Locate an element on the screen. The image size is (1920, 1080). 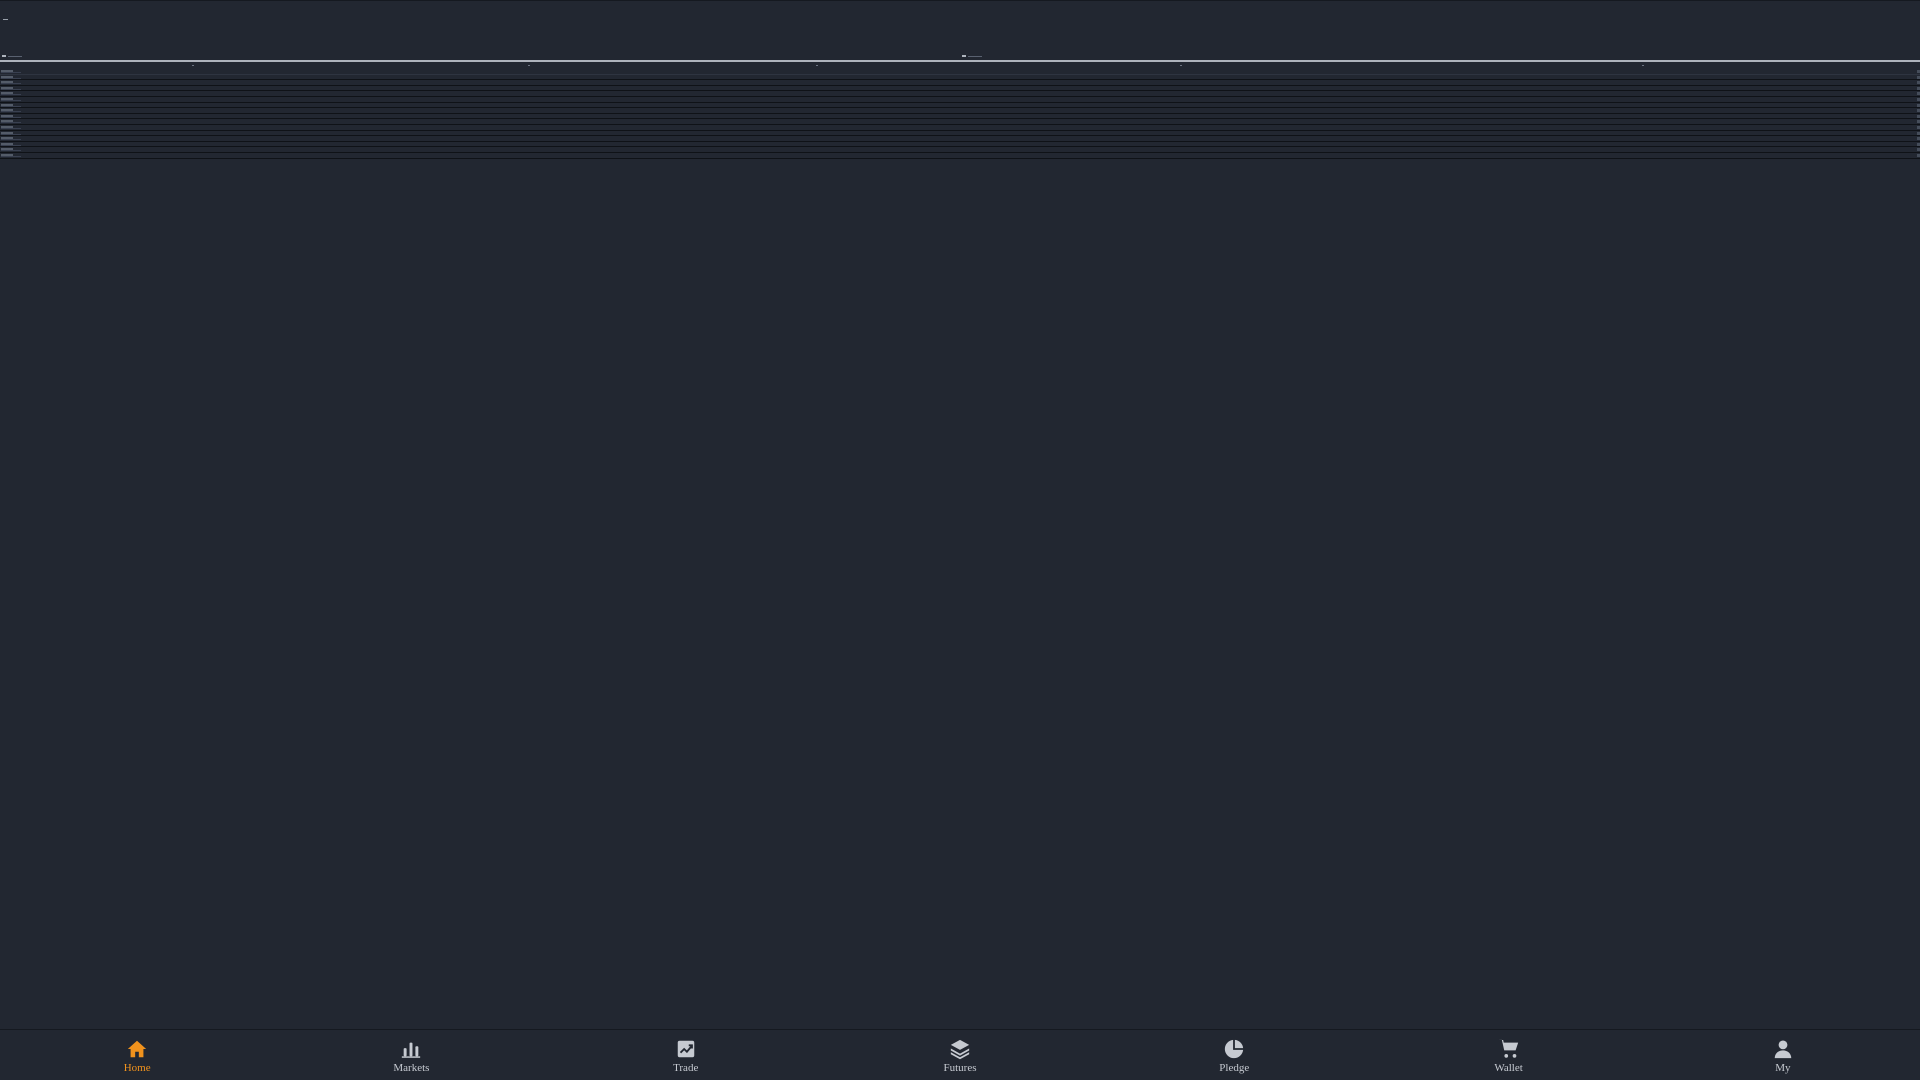
layers-icon is located at coordinates (960, 1049).